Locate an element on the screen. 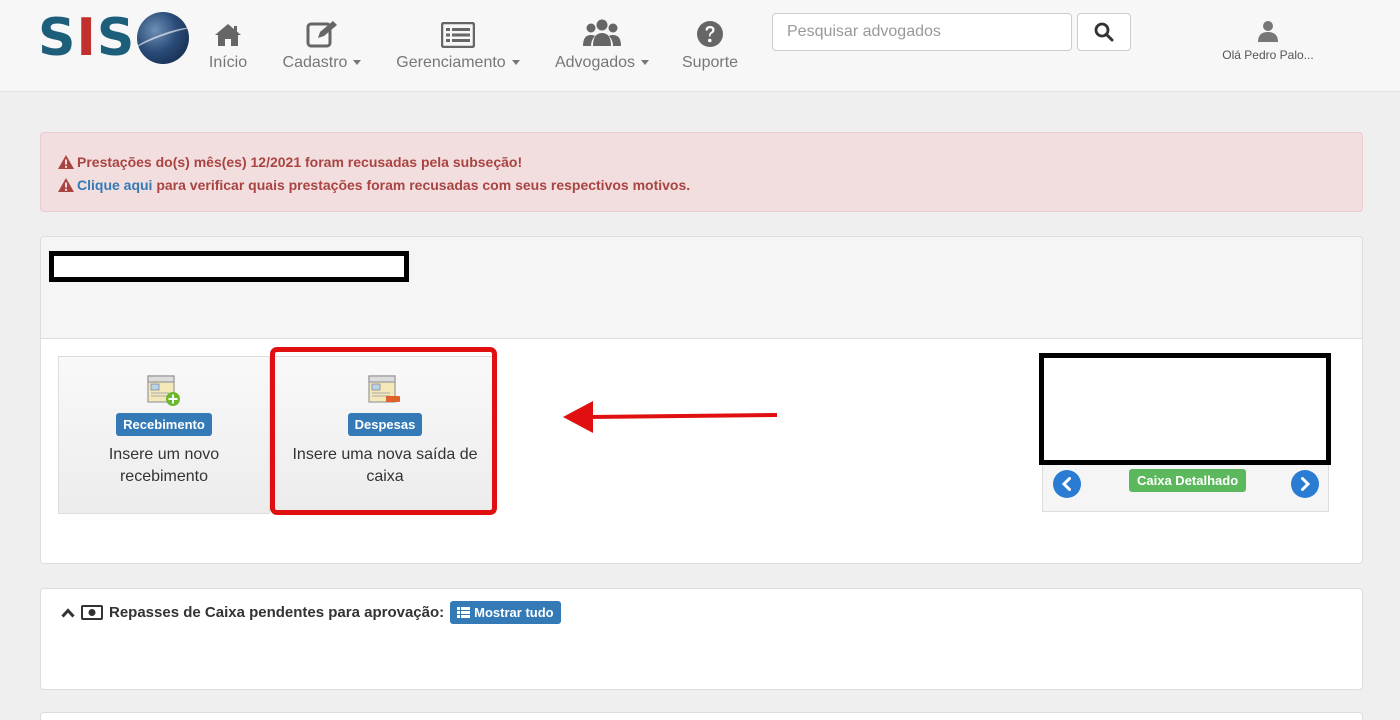  remove-document-icon is located at coordinates (385, 390).